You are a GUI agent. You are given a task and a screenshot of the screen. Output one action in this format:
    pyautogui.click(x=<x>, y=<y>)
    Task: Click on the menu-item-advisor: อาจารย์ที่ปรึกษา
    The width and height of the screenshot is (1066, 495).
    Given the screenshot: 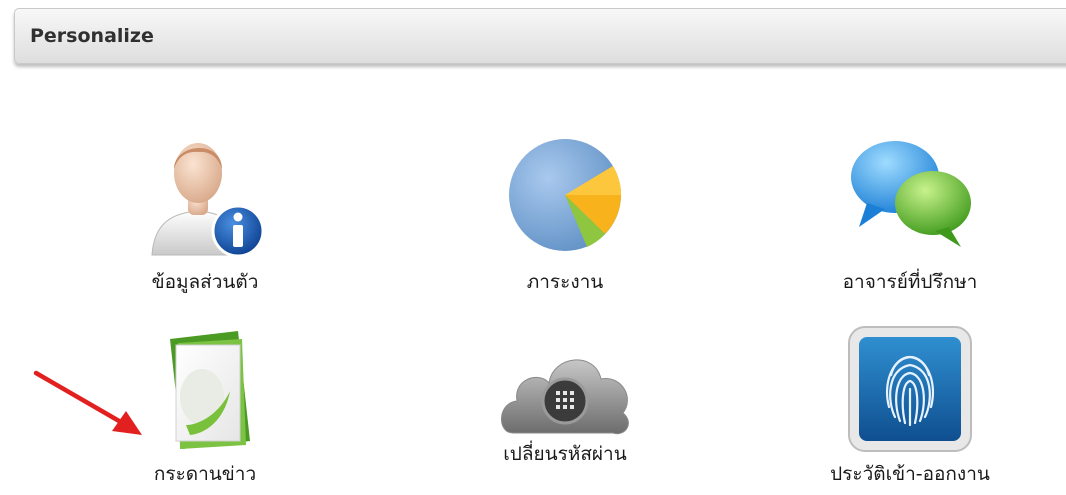 What is the action you would take?
    pyautogui.click(x=910, y=210)
    